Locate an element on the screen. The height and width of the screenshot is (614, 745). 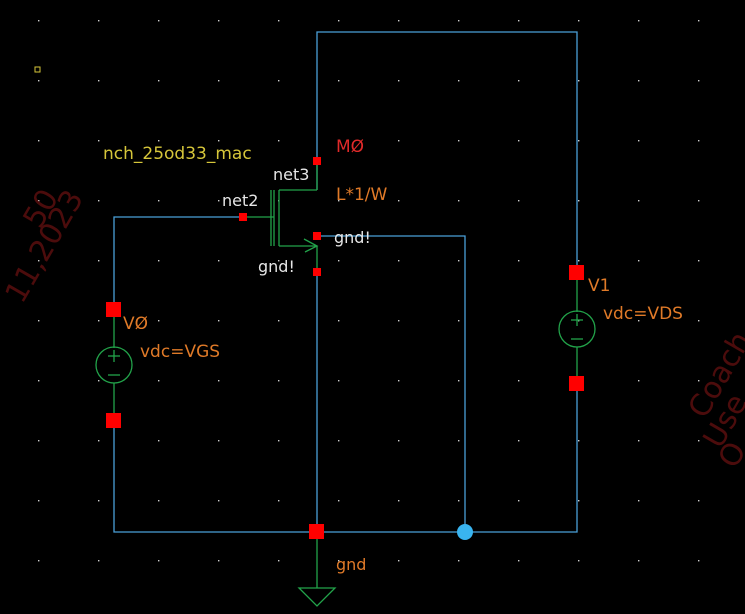
transistor-instance-label: MØ is located at coordinates (350, 147).